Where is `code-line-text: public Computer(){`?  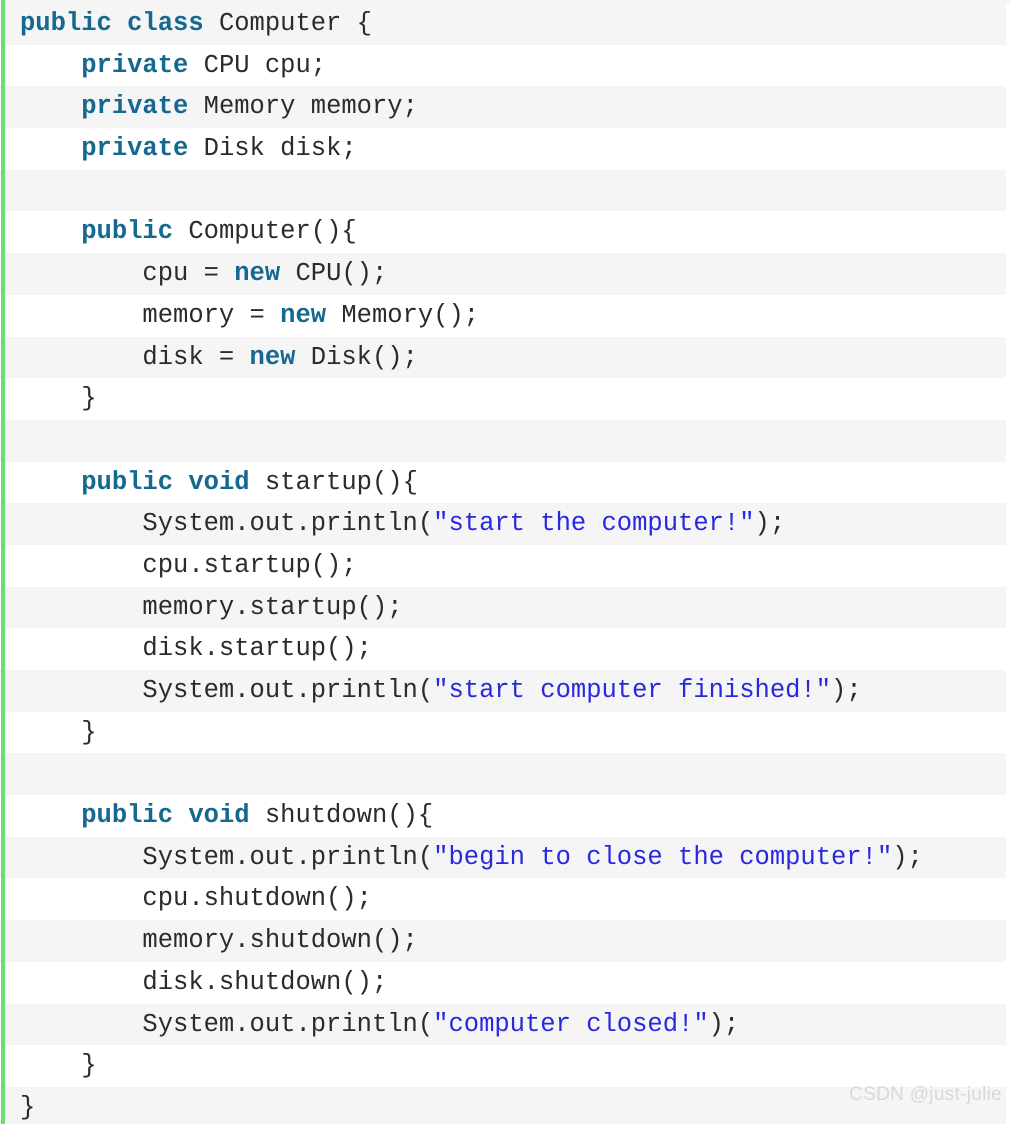
code-line-text: public Computer(){ is located at coordinates (503, 232).